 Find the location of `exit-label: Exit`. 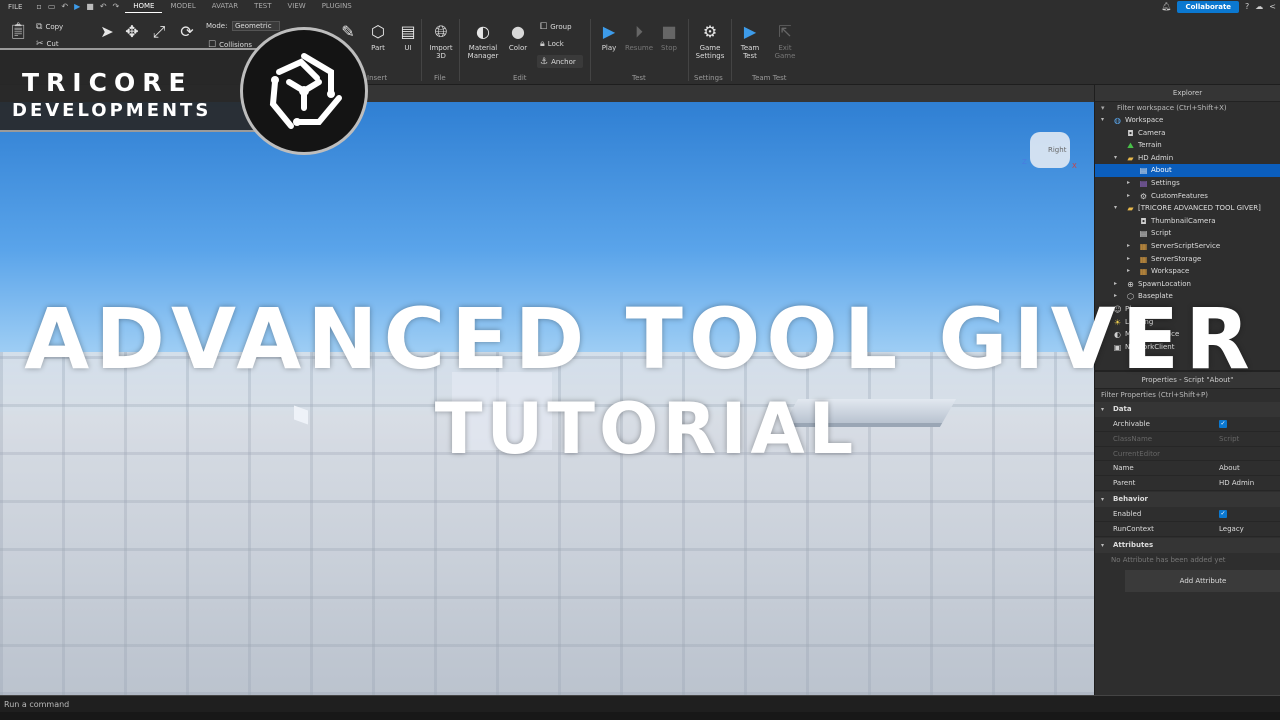

exit-label: Exit is located at coordinates (785, 48).